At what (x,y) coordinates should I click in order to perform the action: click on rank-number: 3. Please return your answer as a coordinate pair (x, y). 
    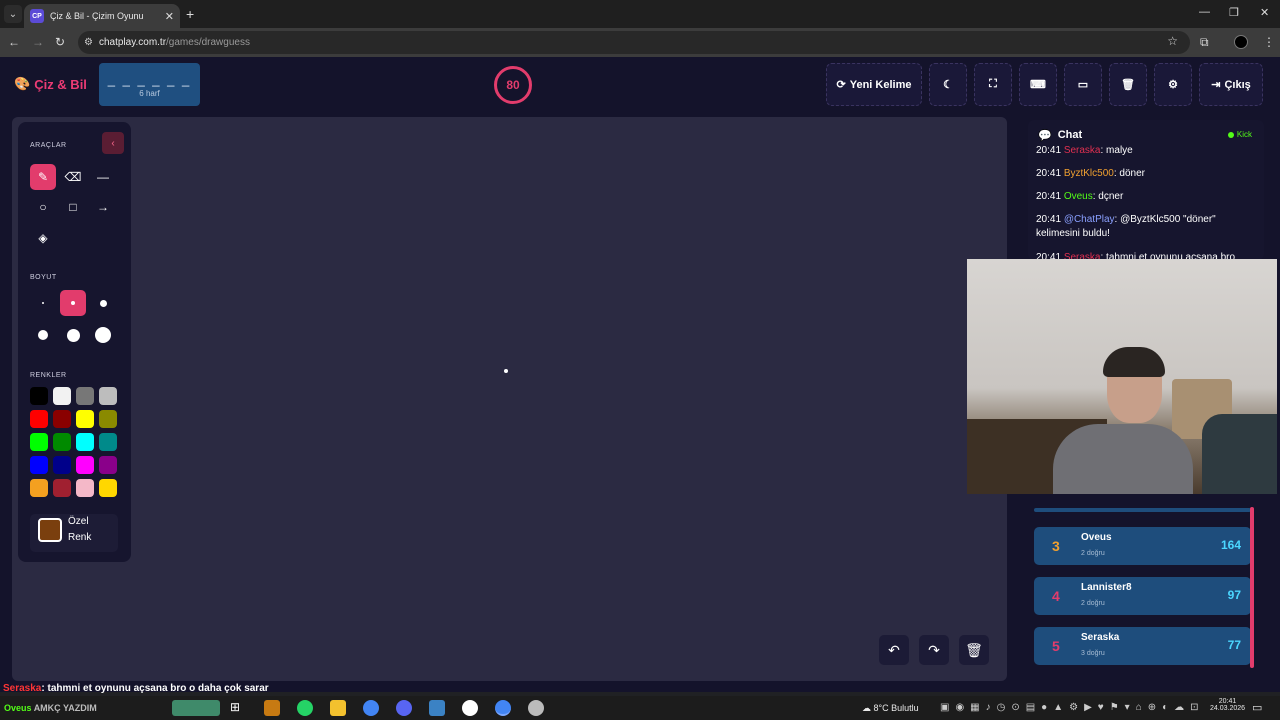
    Looking at the image, I should click on (1056, 546).